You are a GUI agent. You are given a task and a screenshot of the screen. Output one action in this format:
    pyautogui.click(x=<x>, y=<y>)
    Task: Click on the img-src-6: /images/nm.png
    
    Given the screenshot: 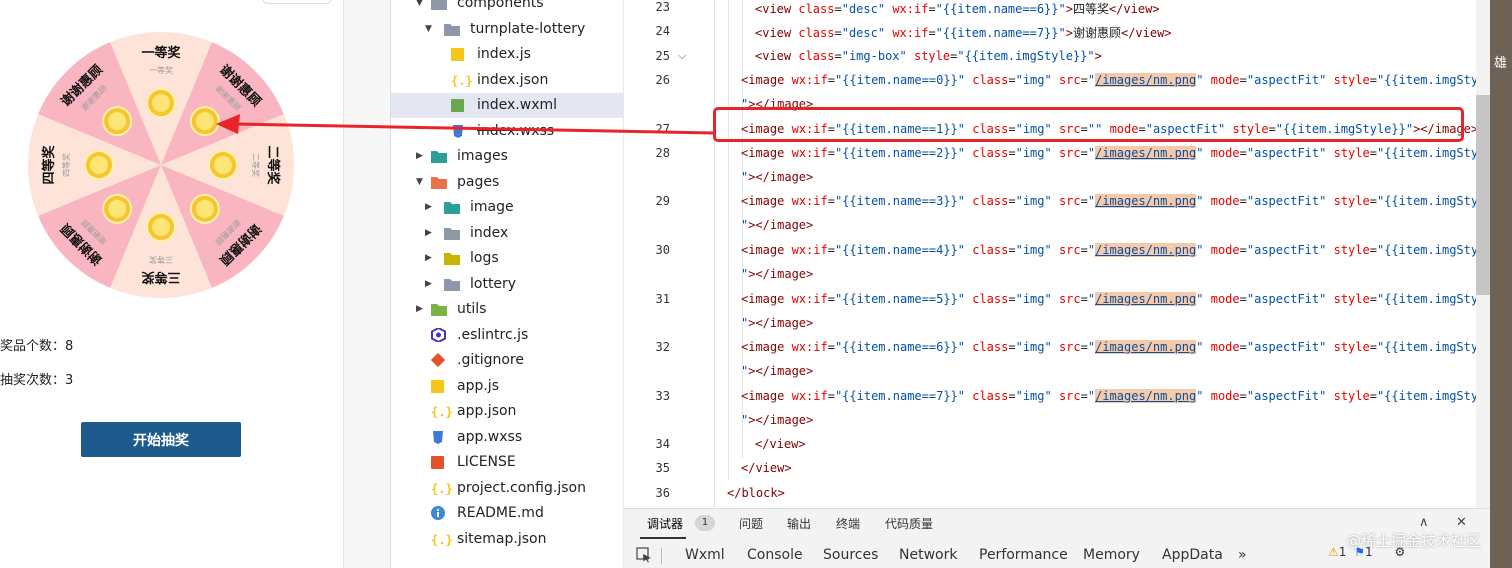 What is the action you would take?
    pyautogui.click(x=1146, y=347)
    